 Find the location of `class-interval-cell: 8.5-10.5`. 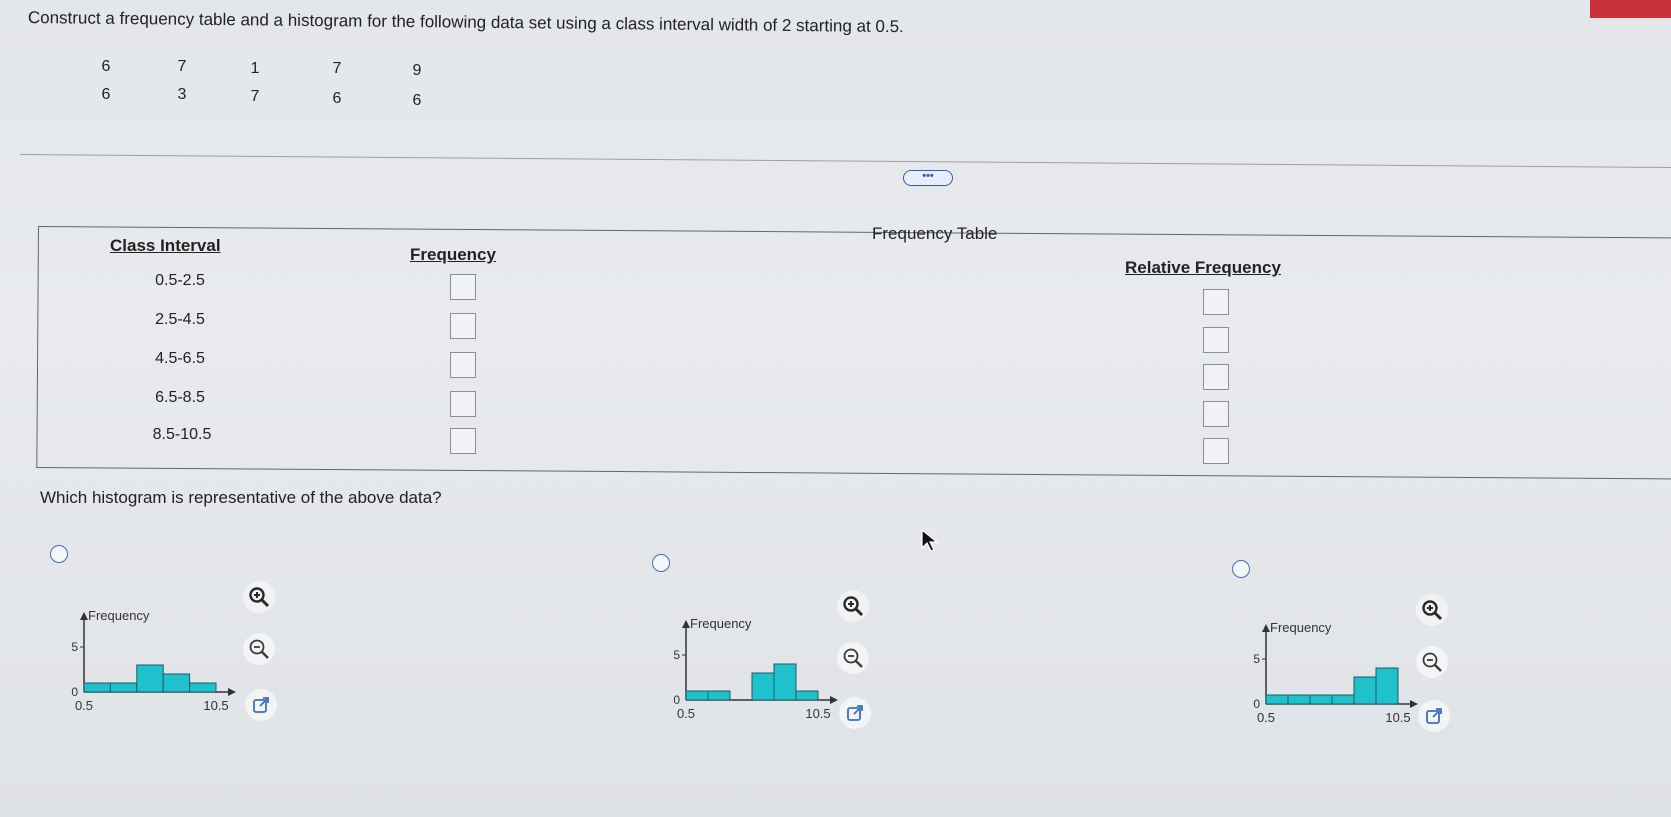

class-interval-cell: 8.5-10.5 is located at coordinates (182, 434).